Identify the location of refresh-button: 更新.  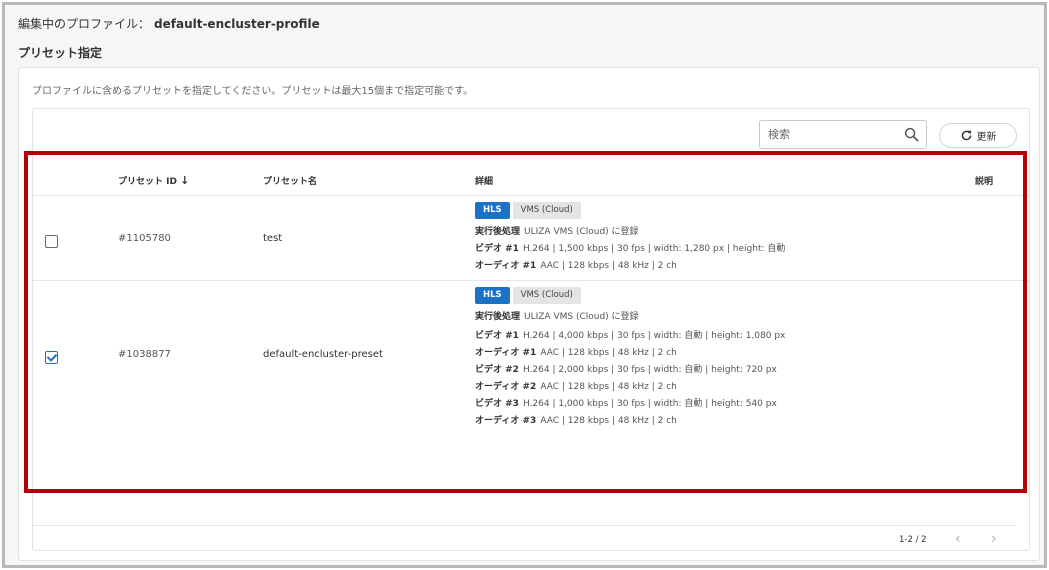
(978, 135).